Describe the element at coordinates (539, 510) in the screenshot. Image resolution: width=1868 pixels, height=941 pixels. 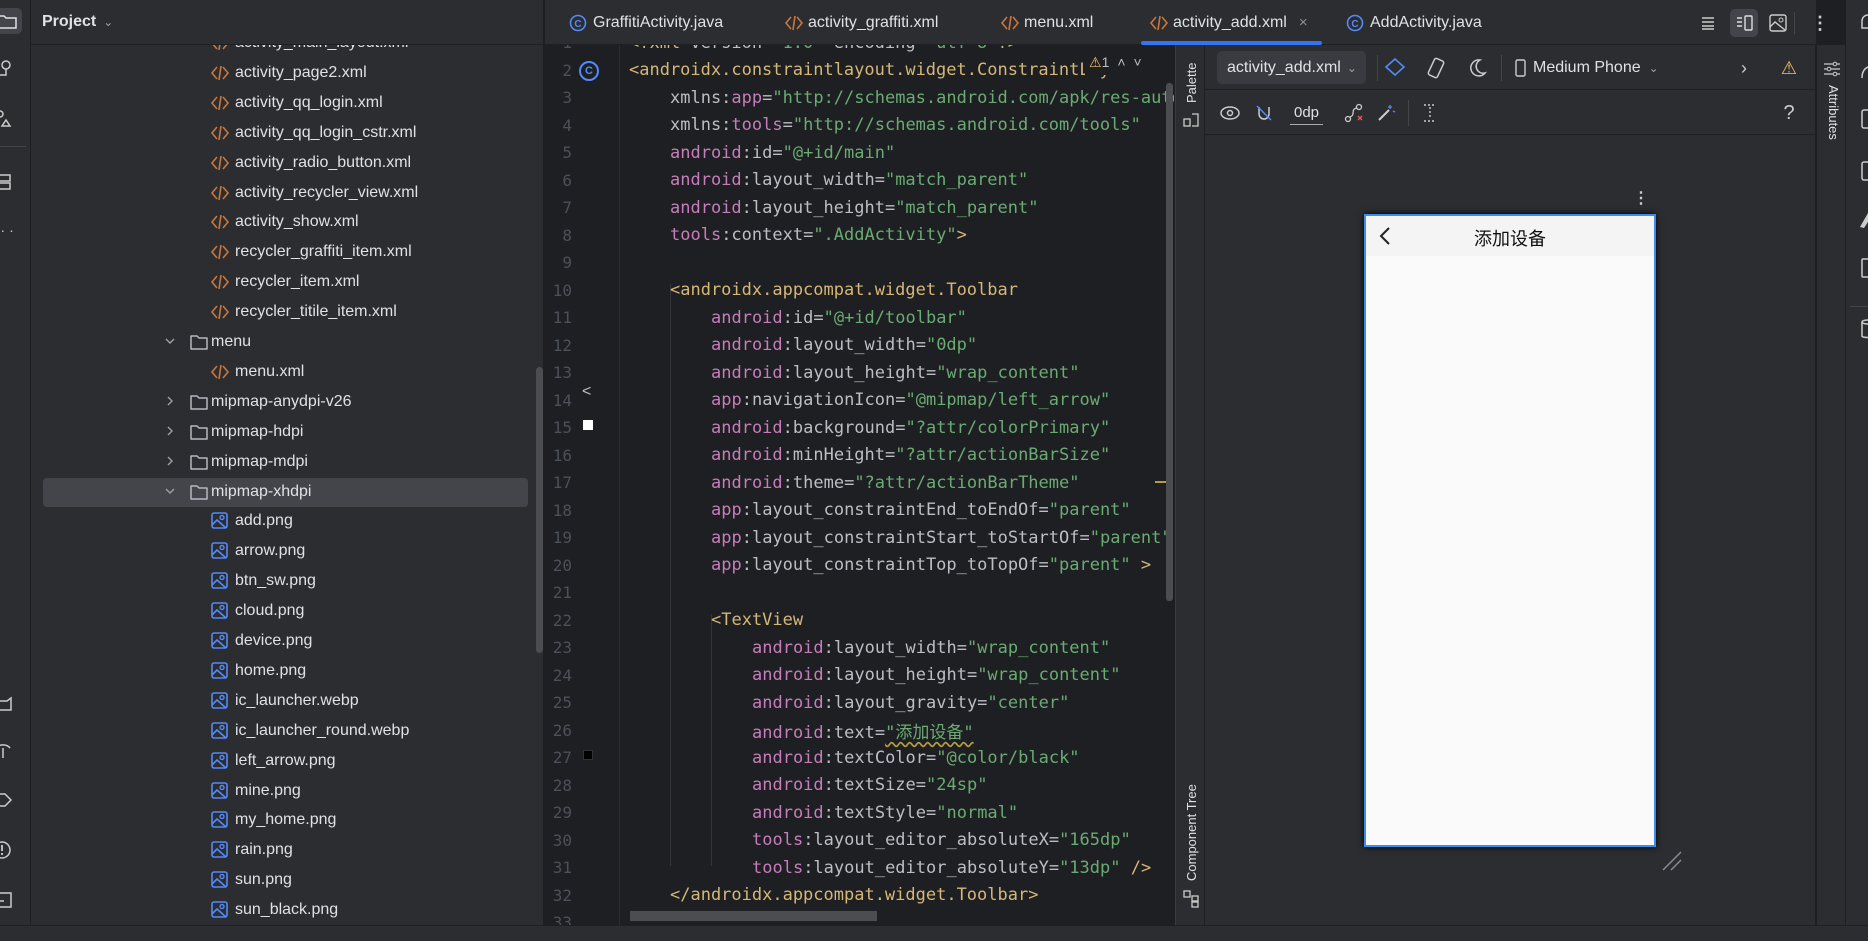
I see `project-tree-scrollbar` at that location.